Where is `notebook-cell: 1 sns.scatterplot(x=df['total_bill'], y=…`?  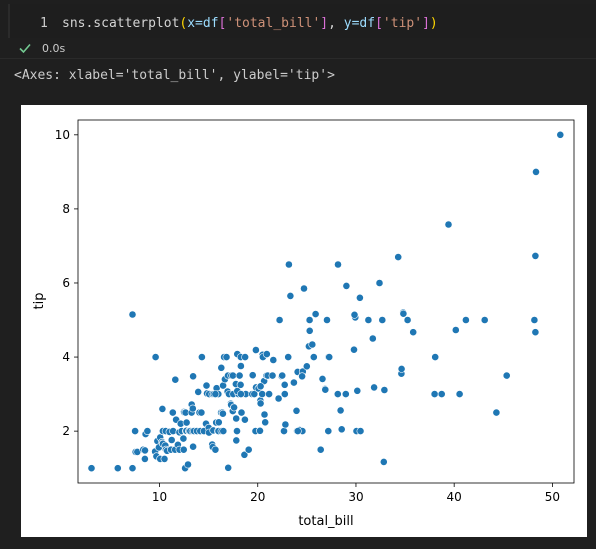 notebook-cell: 1 sns.scatterplot(x=df['total_bill'], y=… is located at coordinates (298, 30).